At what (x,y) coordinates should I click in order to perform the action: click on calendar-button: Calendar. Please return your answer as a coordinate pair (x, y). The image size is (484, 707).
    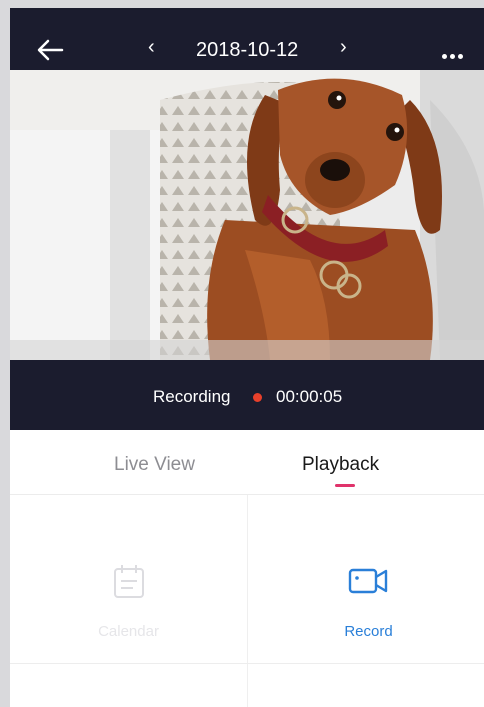
    Looking at the image, I should click on (129, 579).